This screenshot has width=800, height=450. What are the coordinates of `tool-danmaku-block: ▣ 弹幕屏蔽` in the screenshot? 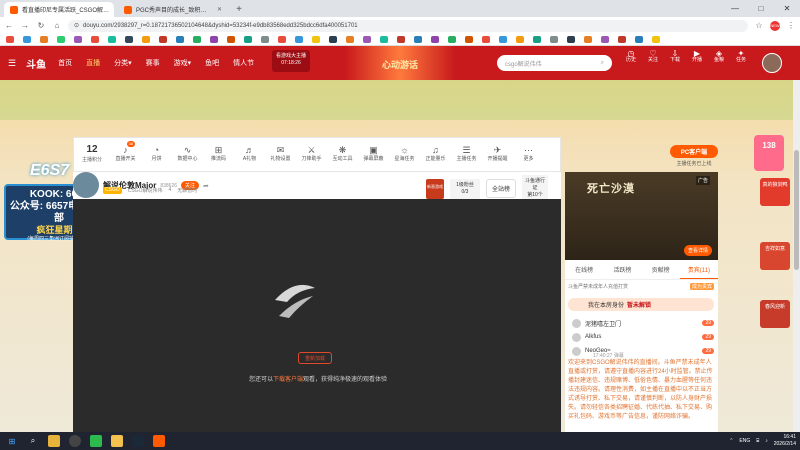 It's located at (373, 154).